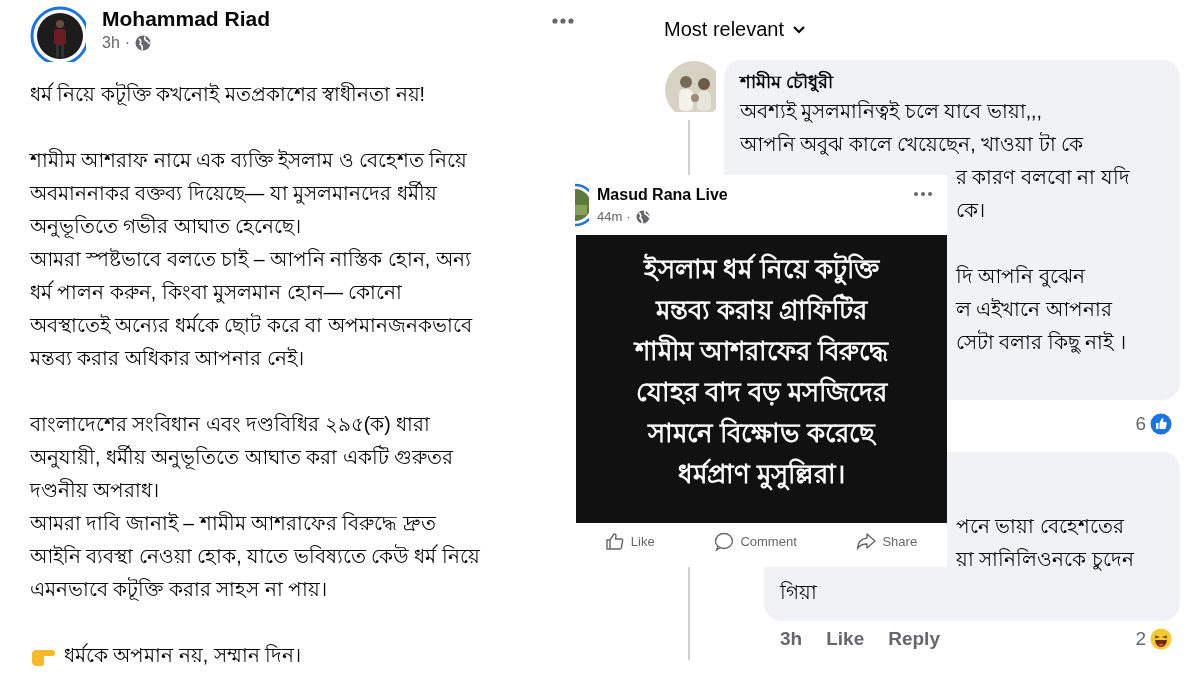 This screenshot has width=1200, height=675. What do you see at coordinates (755, 542) in the screenshot?
I see `post-action-button: Comment` at bounding box center [755, 542].